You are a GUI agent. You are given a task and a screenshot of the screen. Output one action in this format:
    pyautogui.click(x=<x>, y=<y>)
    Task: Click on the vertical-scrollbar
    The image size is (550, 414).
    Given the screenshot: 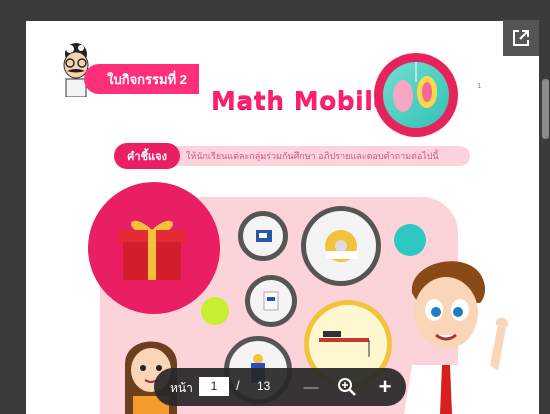 What is the action you would take?
    pyautogui.click(x=545, y=217)
    